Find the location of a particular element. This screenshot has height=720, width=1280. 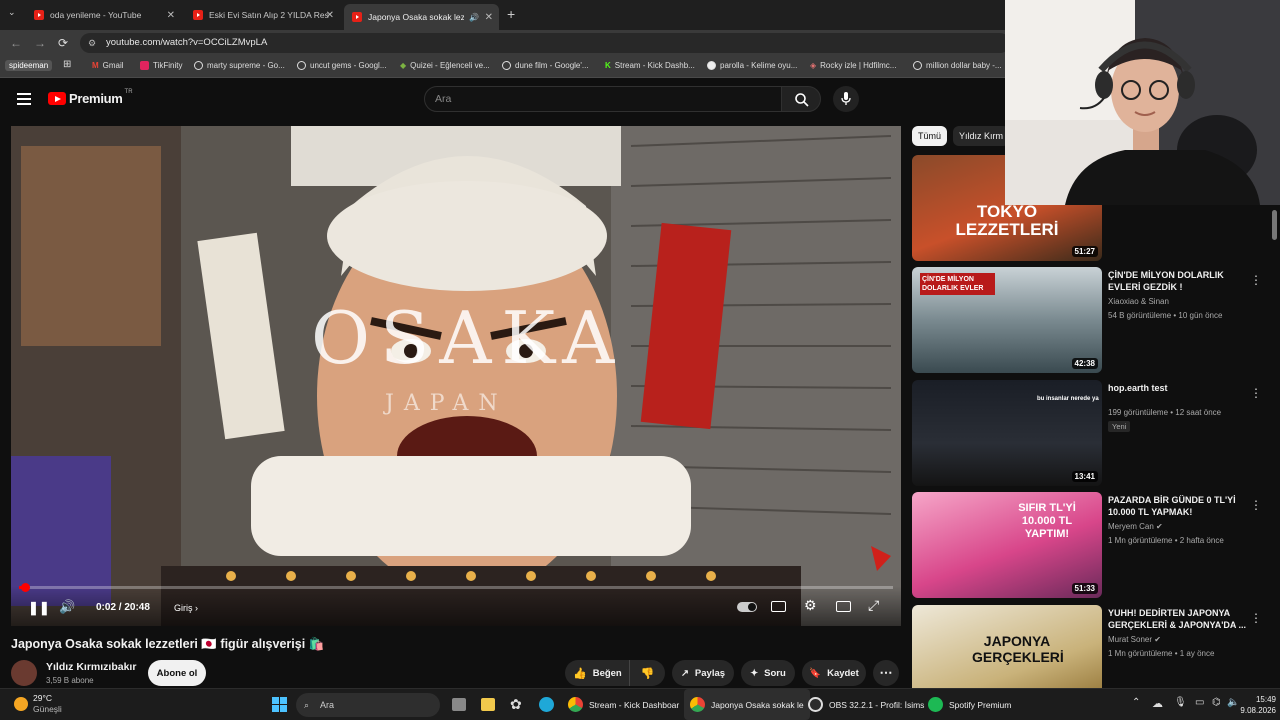

video-thumbnail: SIFIR TL'Yİ 10.000 TL YAPTIM! 51:33 is located at coordinates (1007, 545).